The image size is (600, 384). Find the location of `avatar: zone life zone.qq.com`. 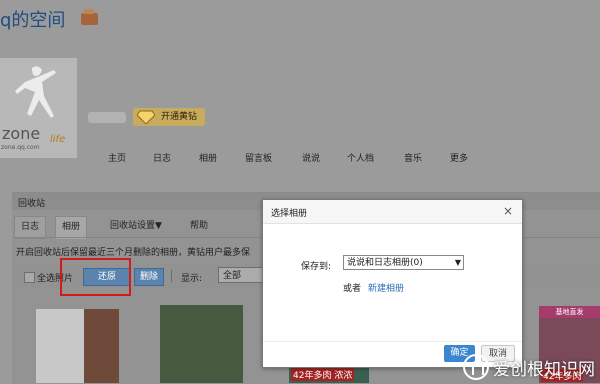

avatar: zone life zone.qq.com is located at coordinates (38, 108).